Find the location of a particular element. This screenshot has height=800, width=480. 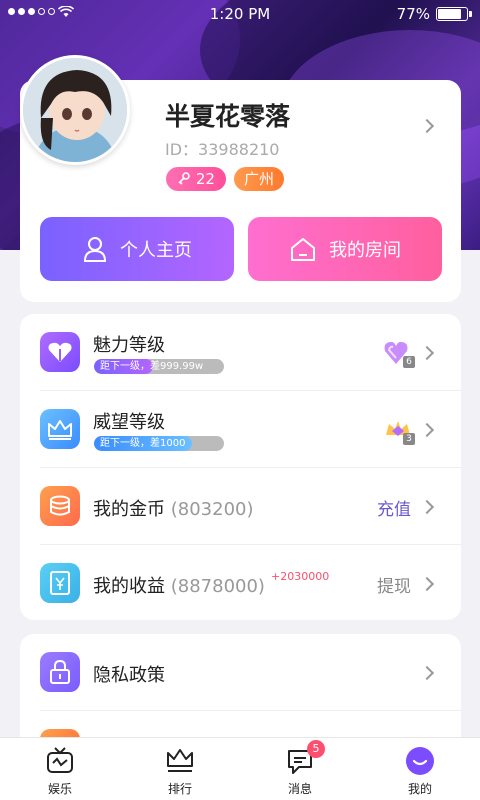

earnings-title: 我的收益 (8878000) is located at coordinates (179, 585).